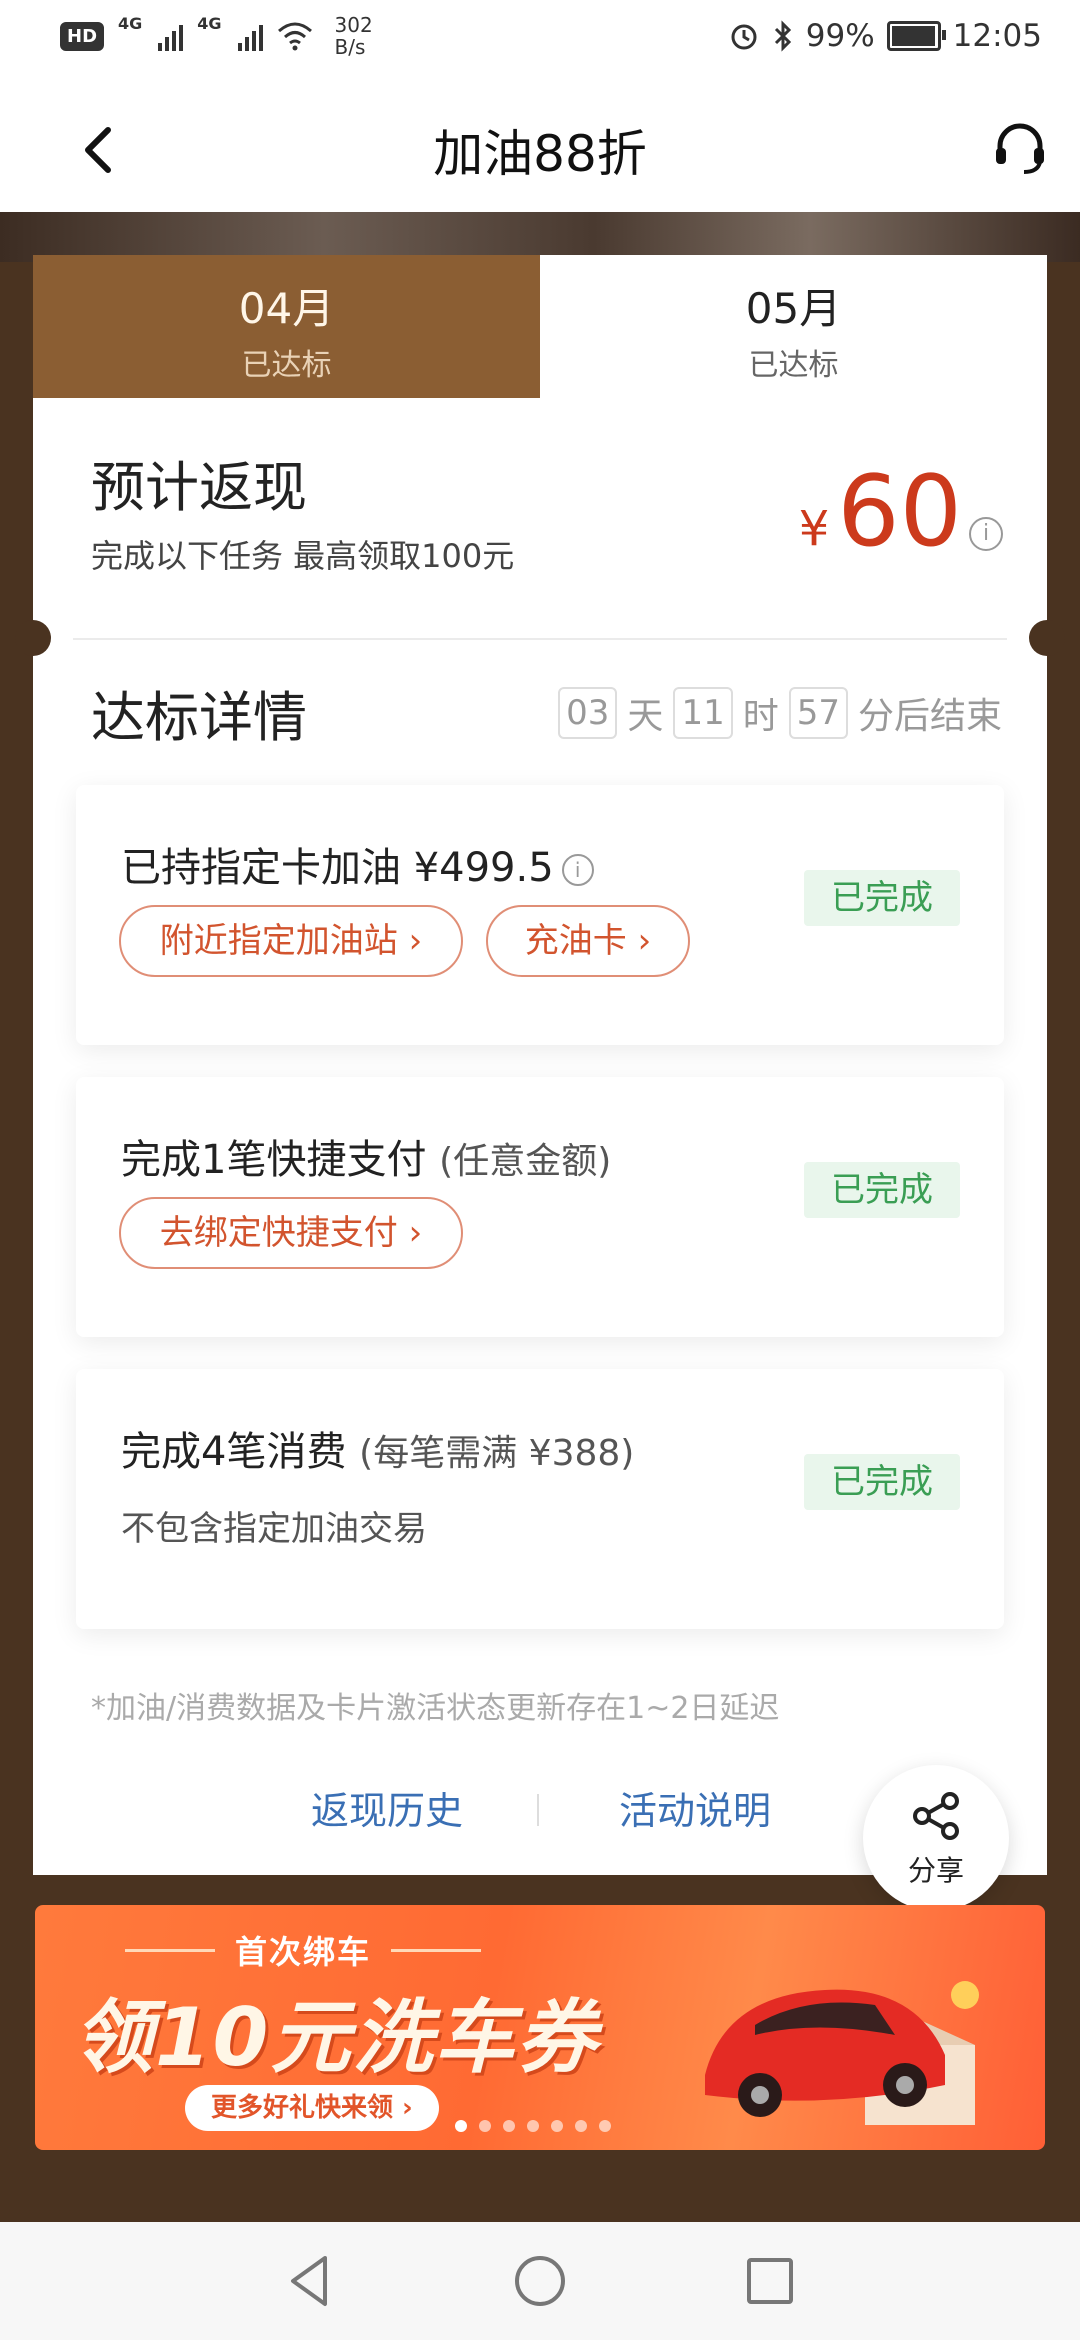  I want to click on task-subtitle: 不包含指定加油交易, so click(274, 1529).